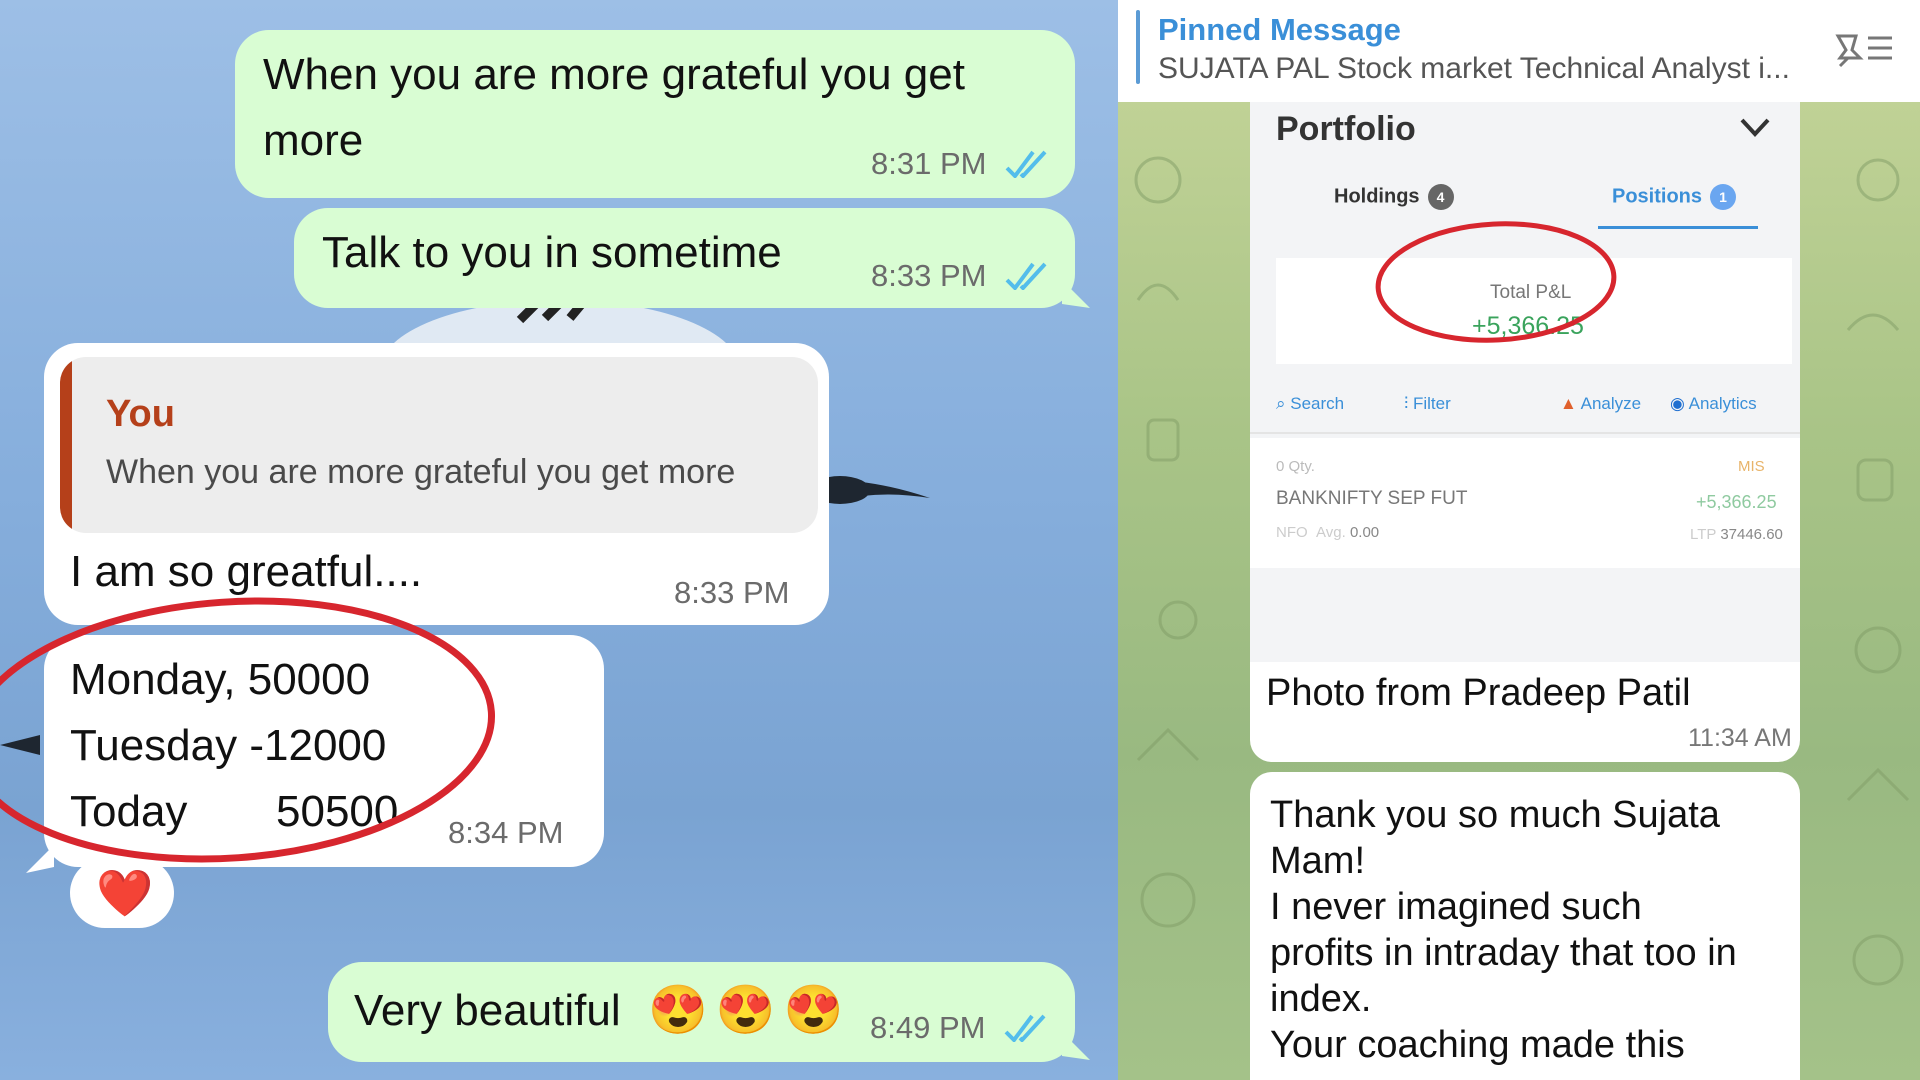 The height and width of the screenshot is (1080, 1920). I want to click on message-text: more, so click(313, 140).